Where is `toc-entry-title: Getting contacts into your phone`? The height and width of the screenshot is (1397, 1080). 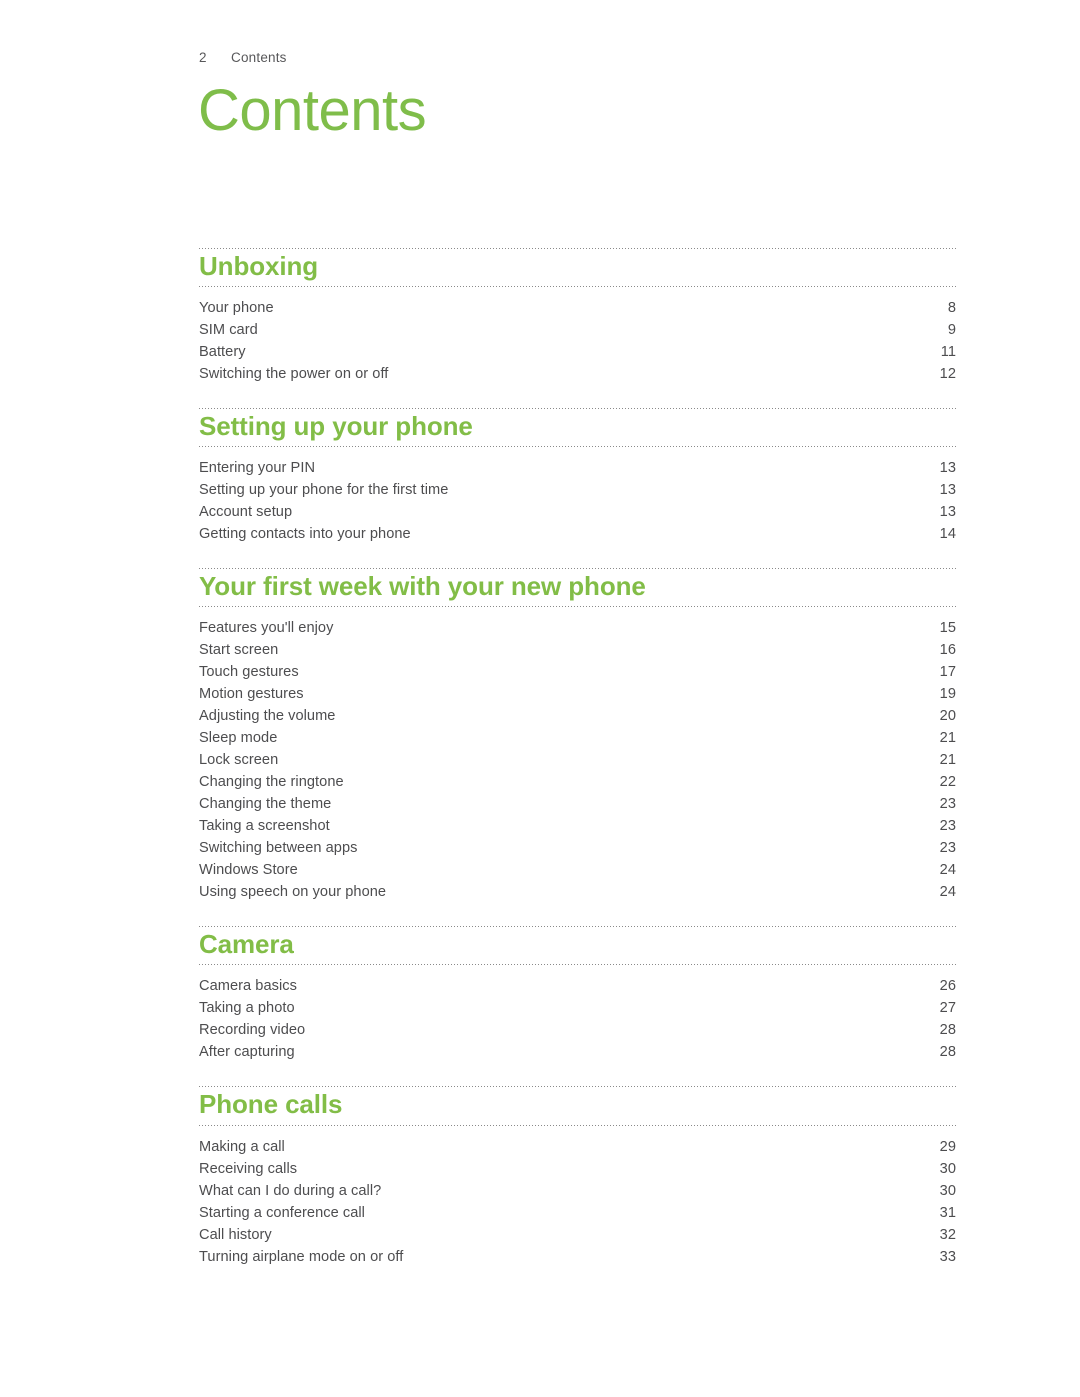
toc-entry-title: Getting contacts into your phone is located at coordinates (305, 534).